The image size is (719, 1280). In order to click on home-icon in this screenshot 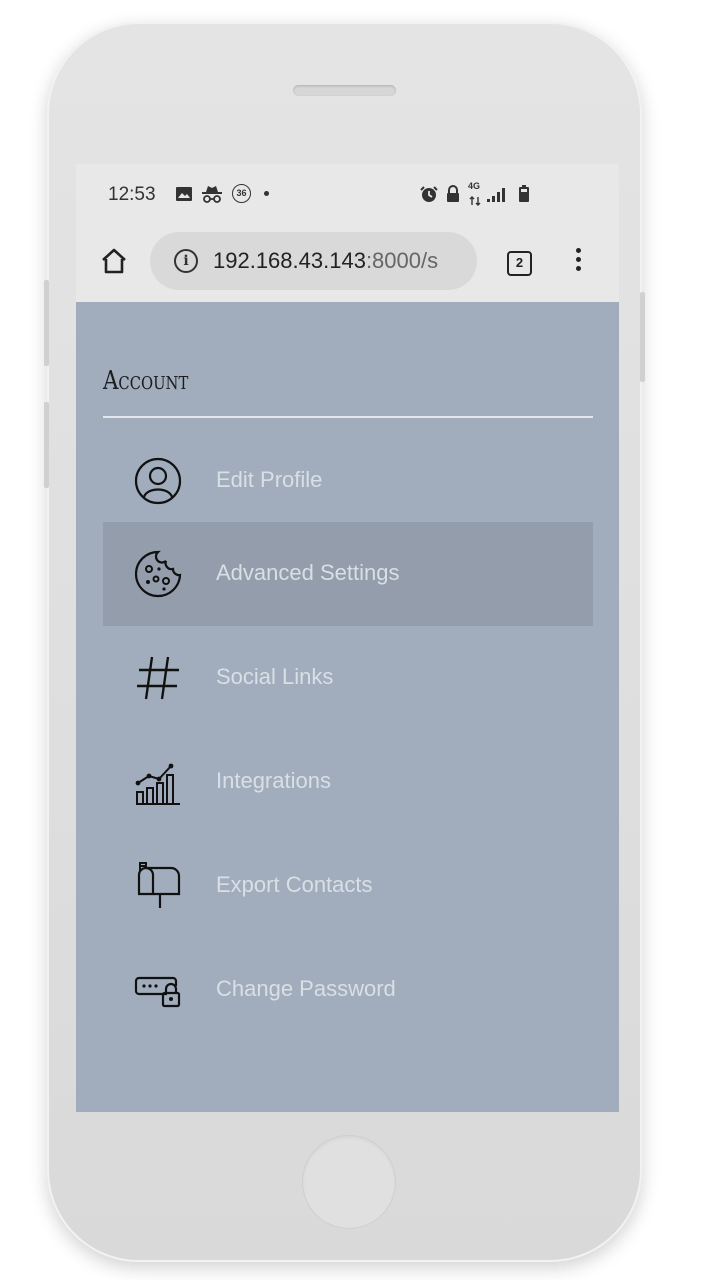, I will do `click(114, 261)`.